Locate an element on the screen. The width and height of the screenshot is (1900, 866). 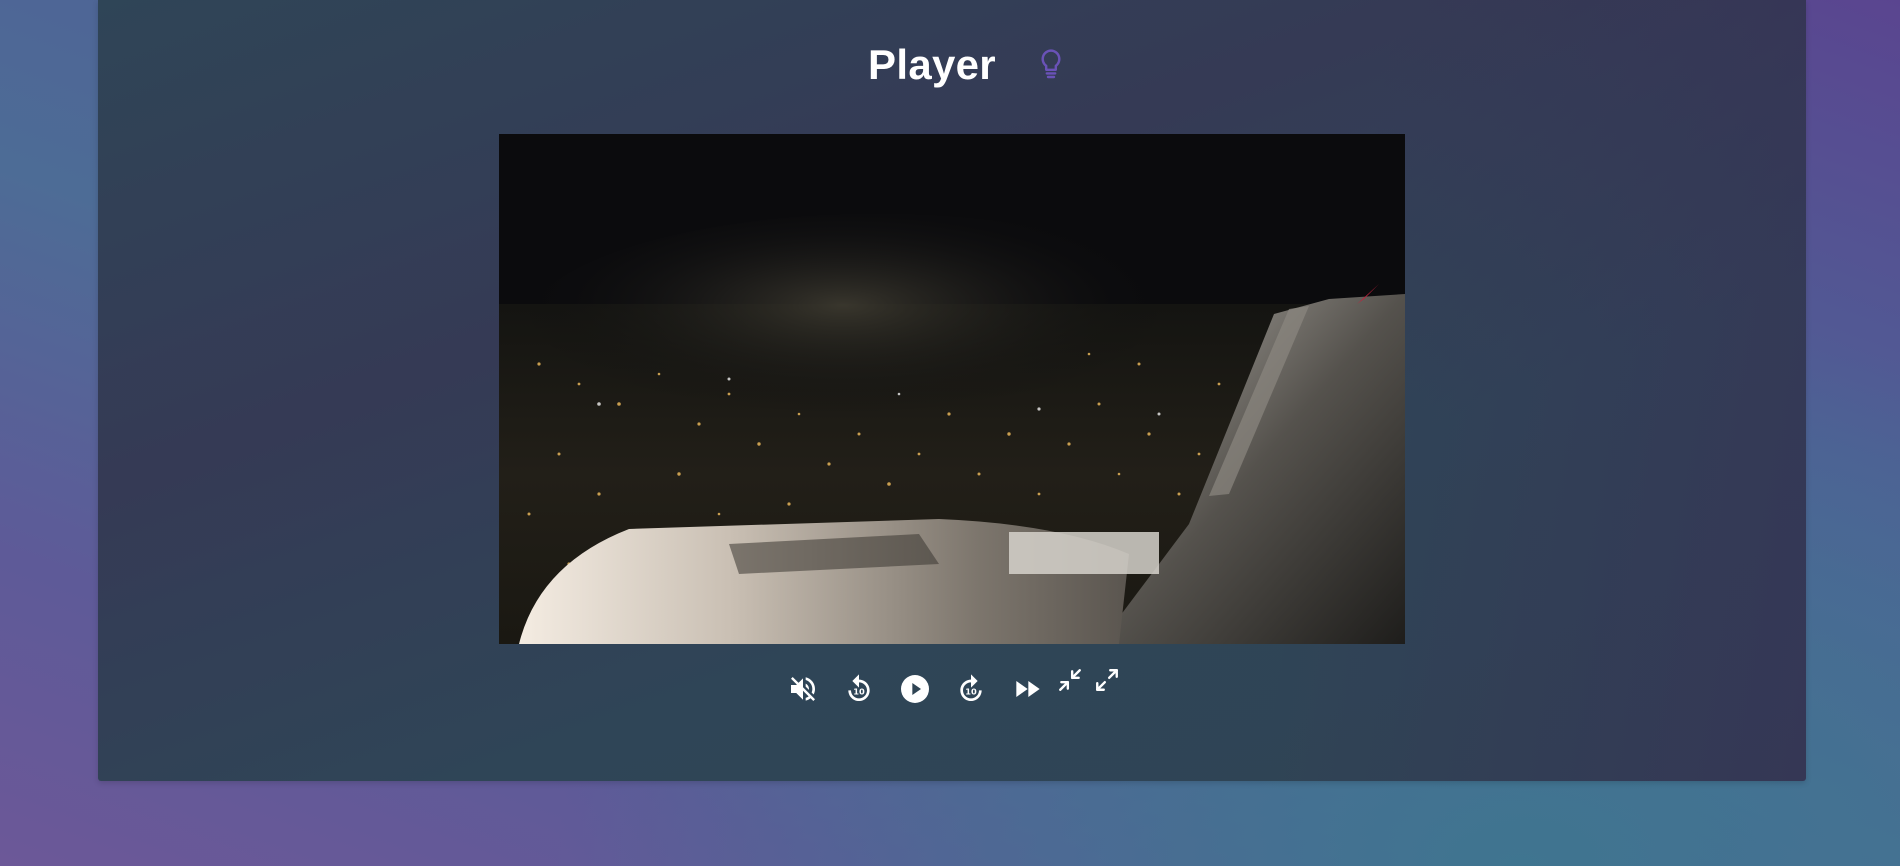
player-controls: 10 10 is located at coordinates (952, 689).